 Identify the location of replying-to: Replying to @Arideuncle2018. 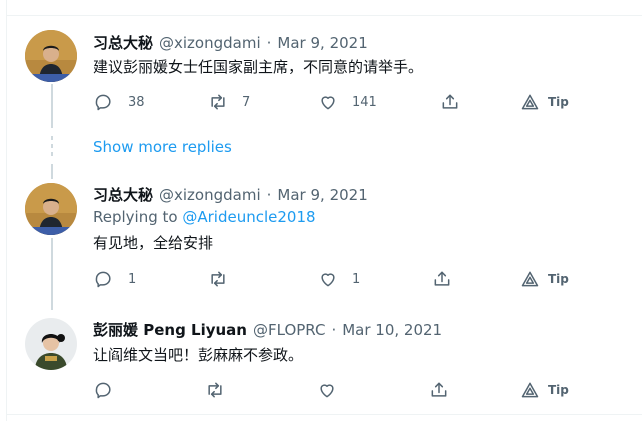
(204, 217).